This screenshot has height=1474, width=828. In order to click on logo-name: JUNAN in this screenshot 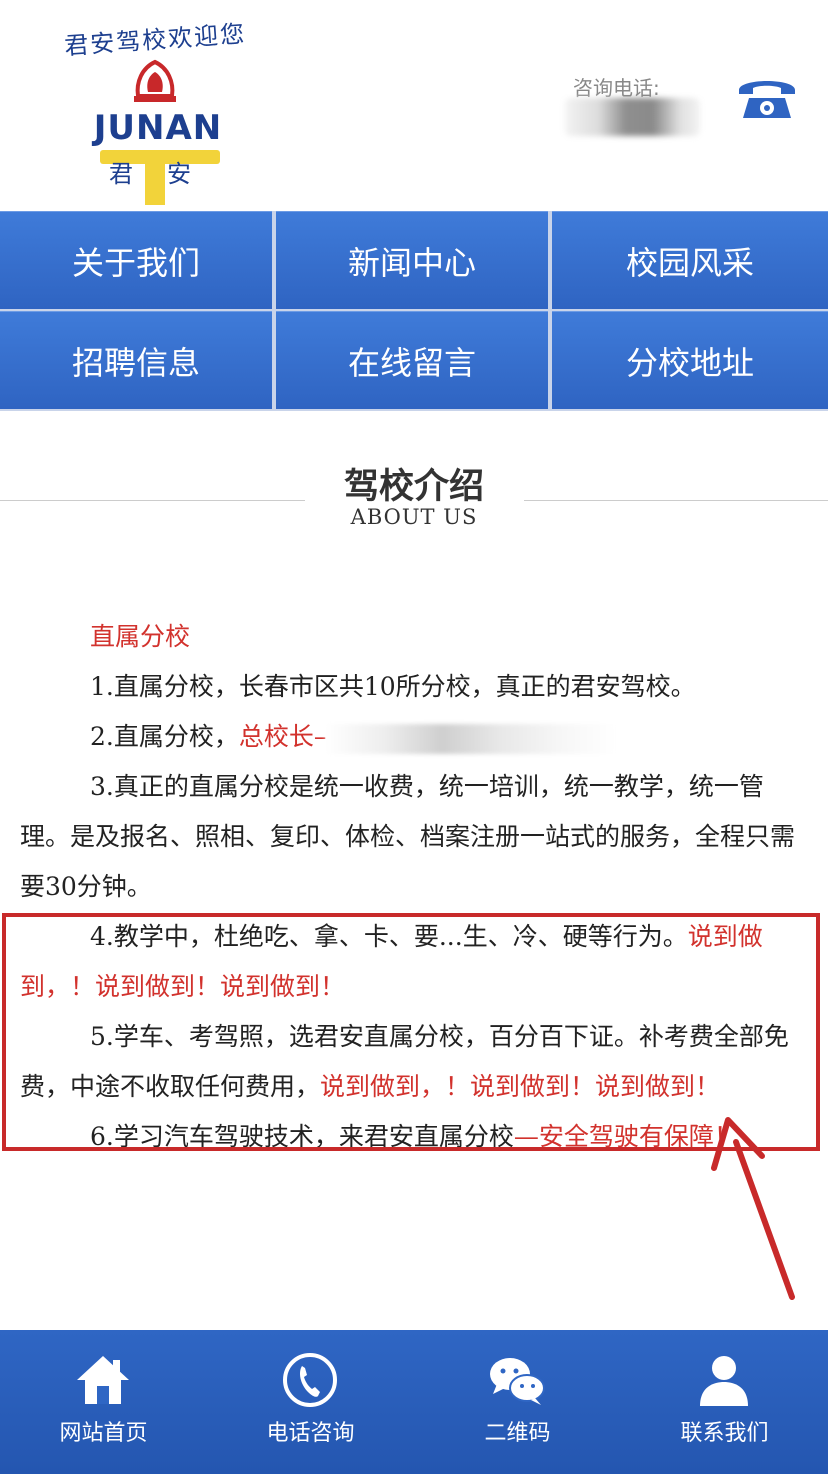, I will do `click(158, 128)`.